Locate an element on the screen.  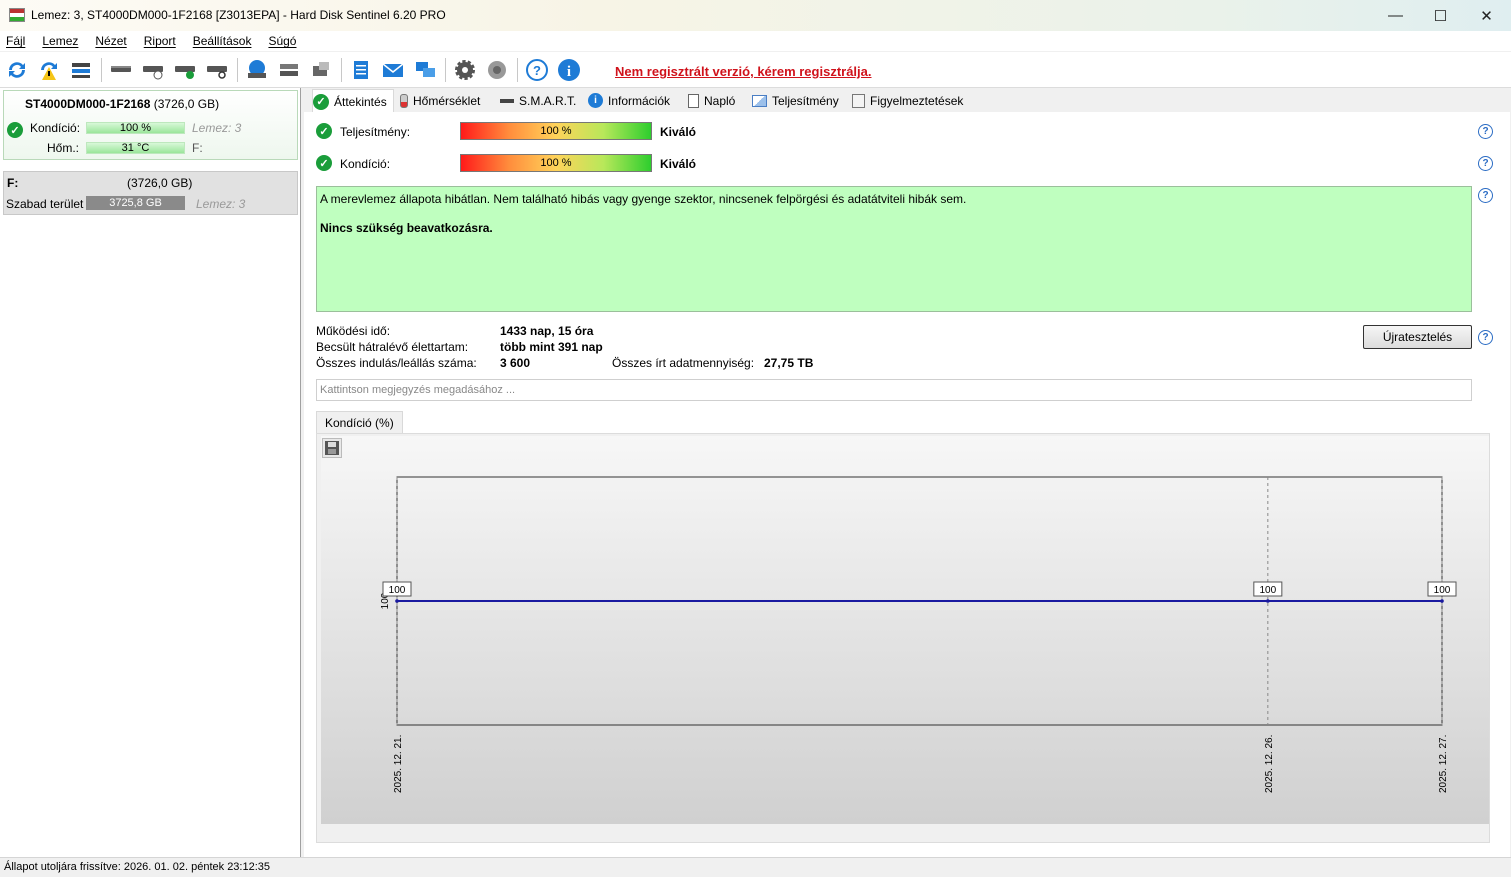
x-tick-label: 2025. 12. 21. is located at coordinates (398, 764).